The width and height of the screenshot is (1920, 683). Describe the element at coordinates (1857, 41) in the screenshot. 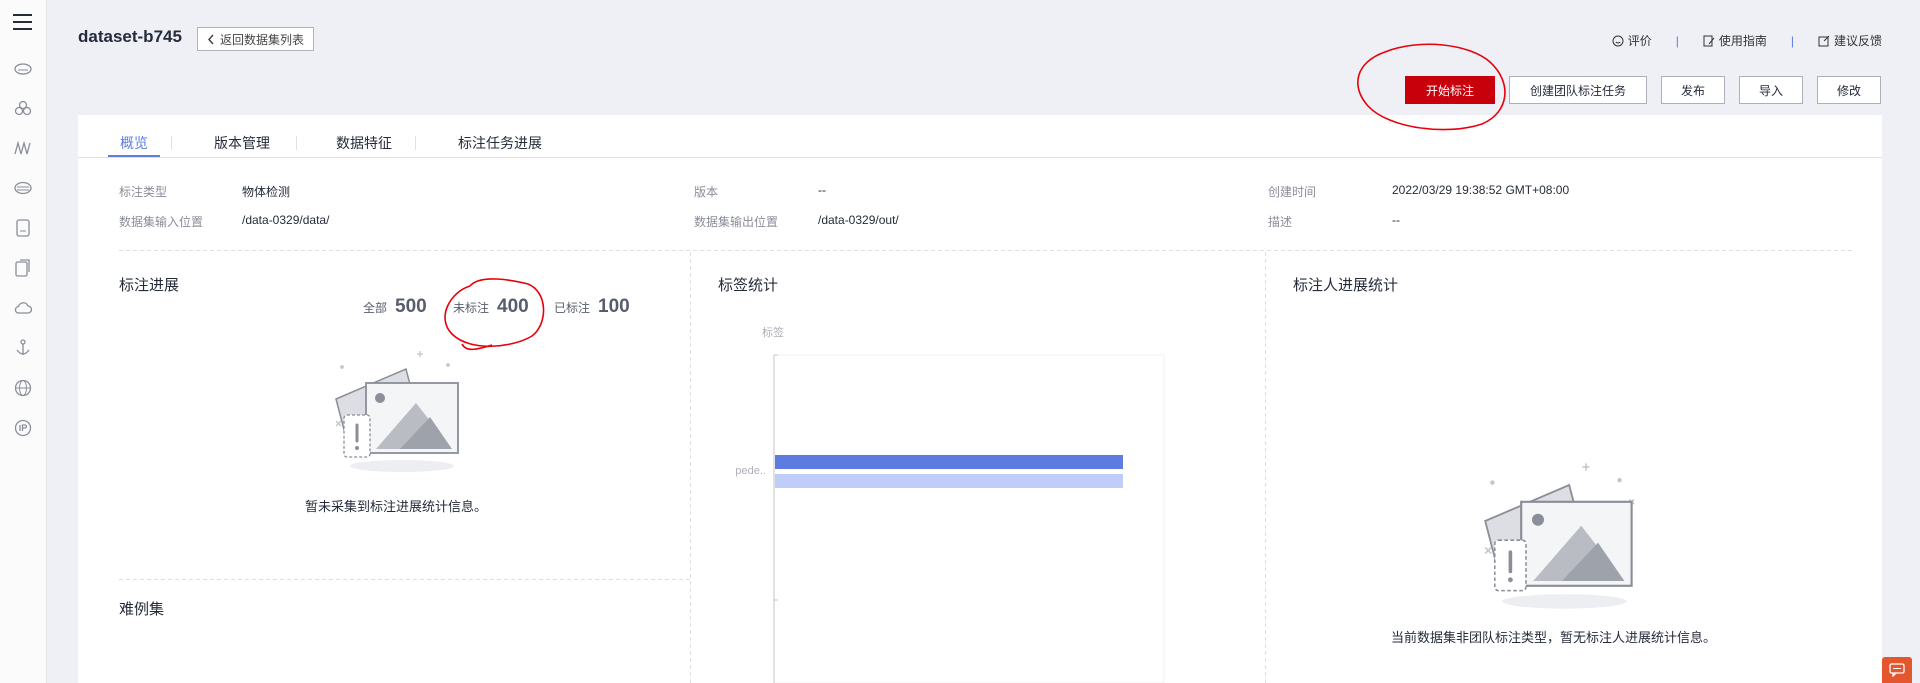

I see `feedback-link-label: 建议反馈` at that location.